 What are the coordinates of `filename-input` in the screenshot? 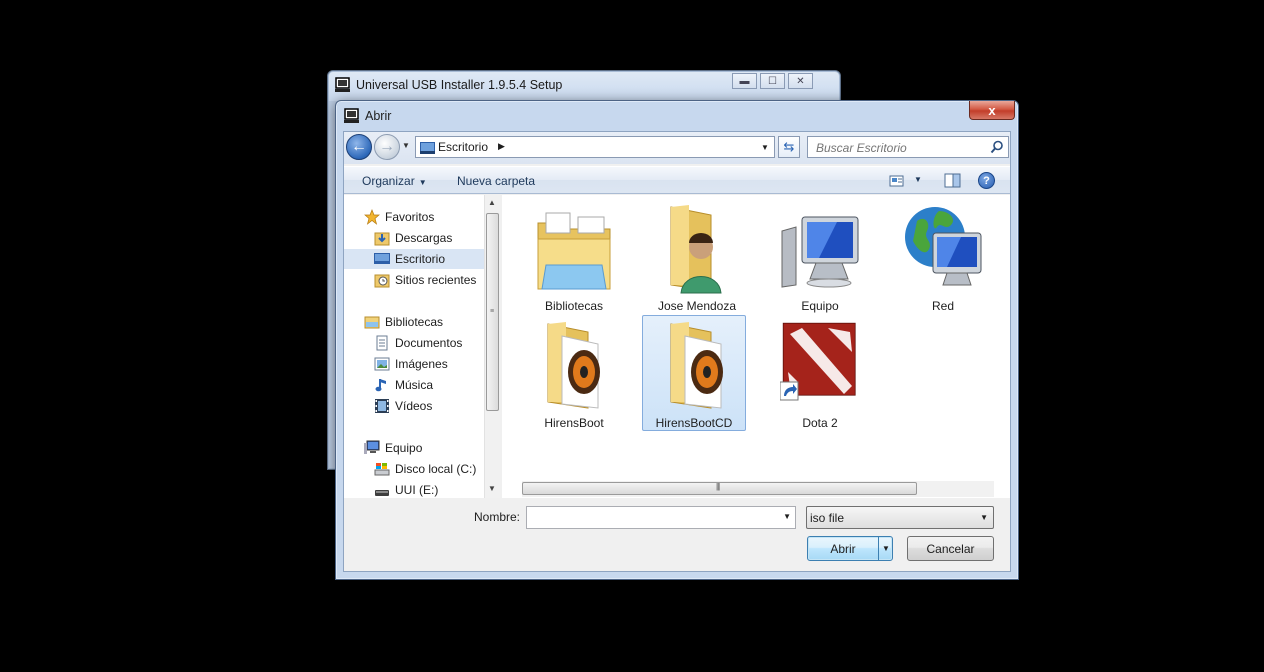 It's located at (652, 518).